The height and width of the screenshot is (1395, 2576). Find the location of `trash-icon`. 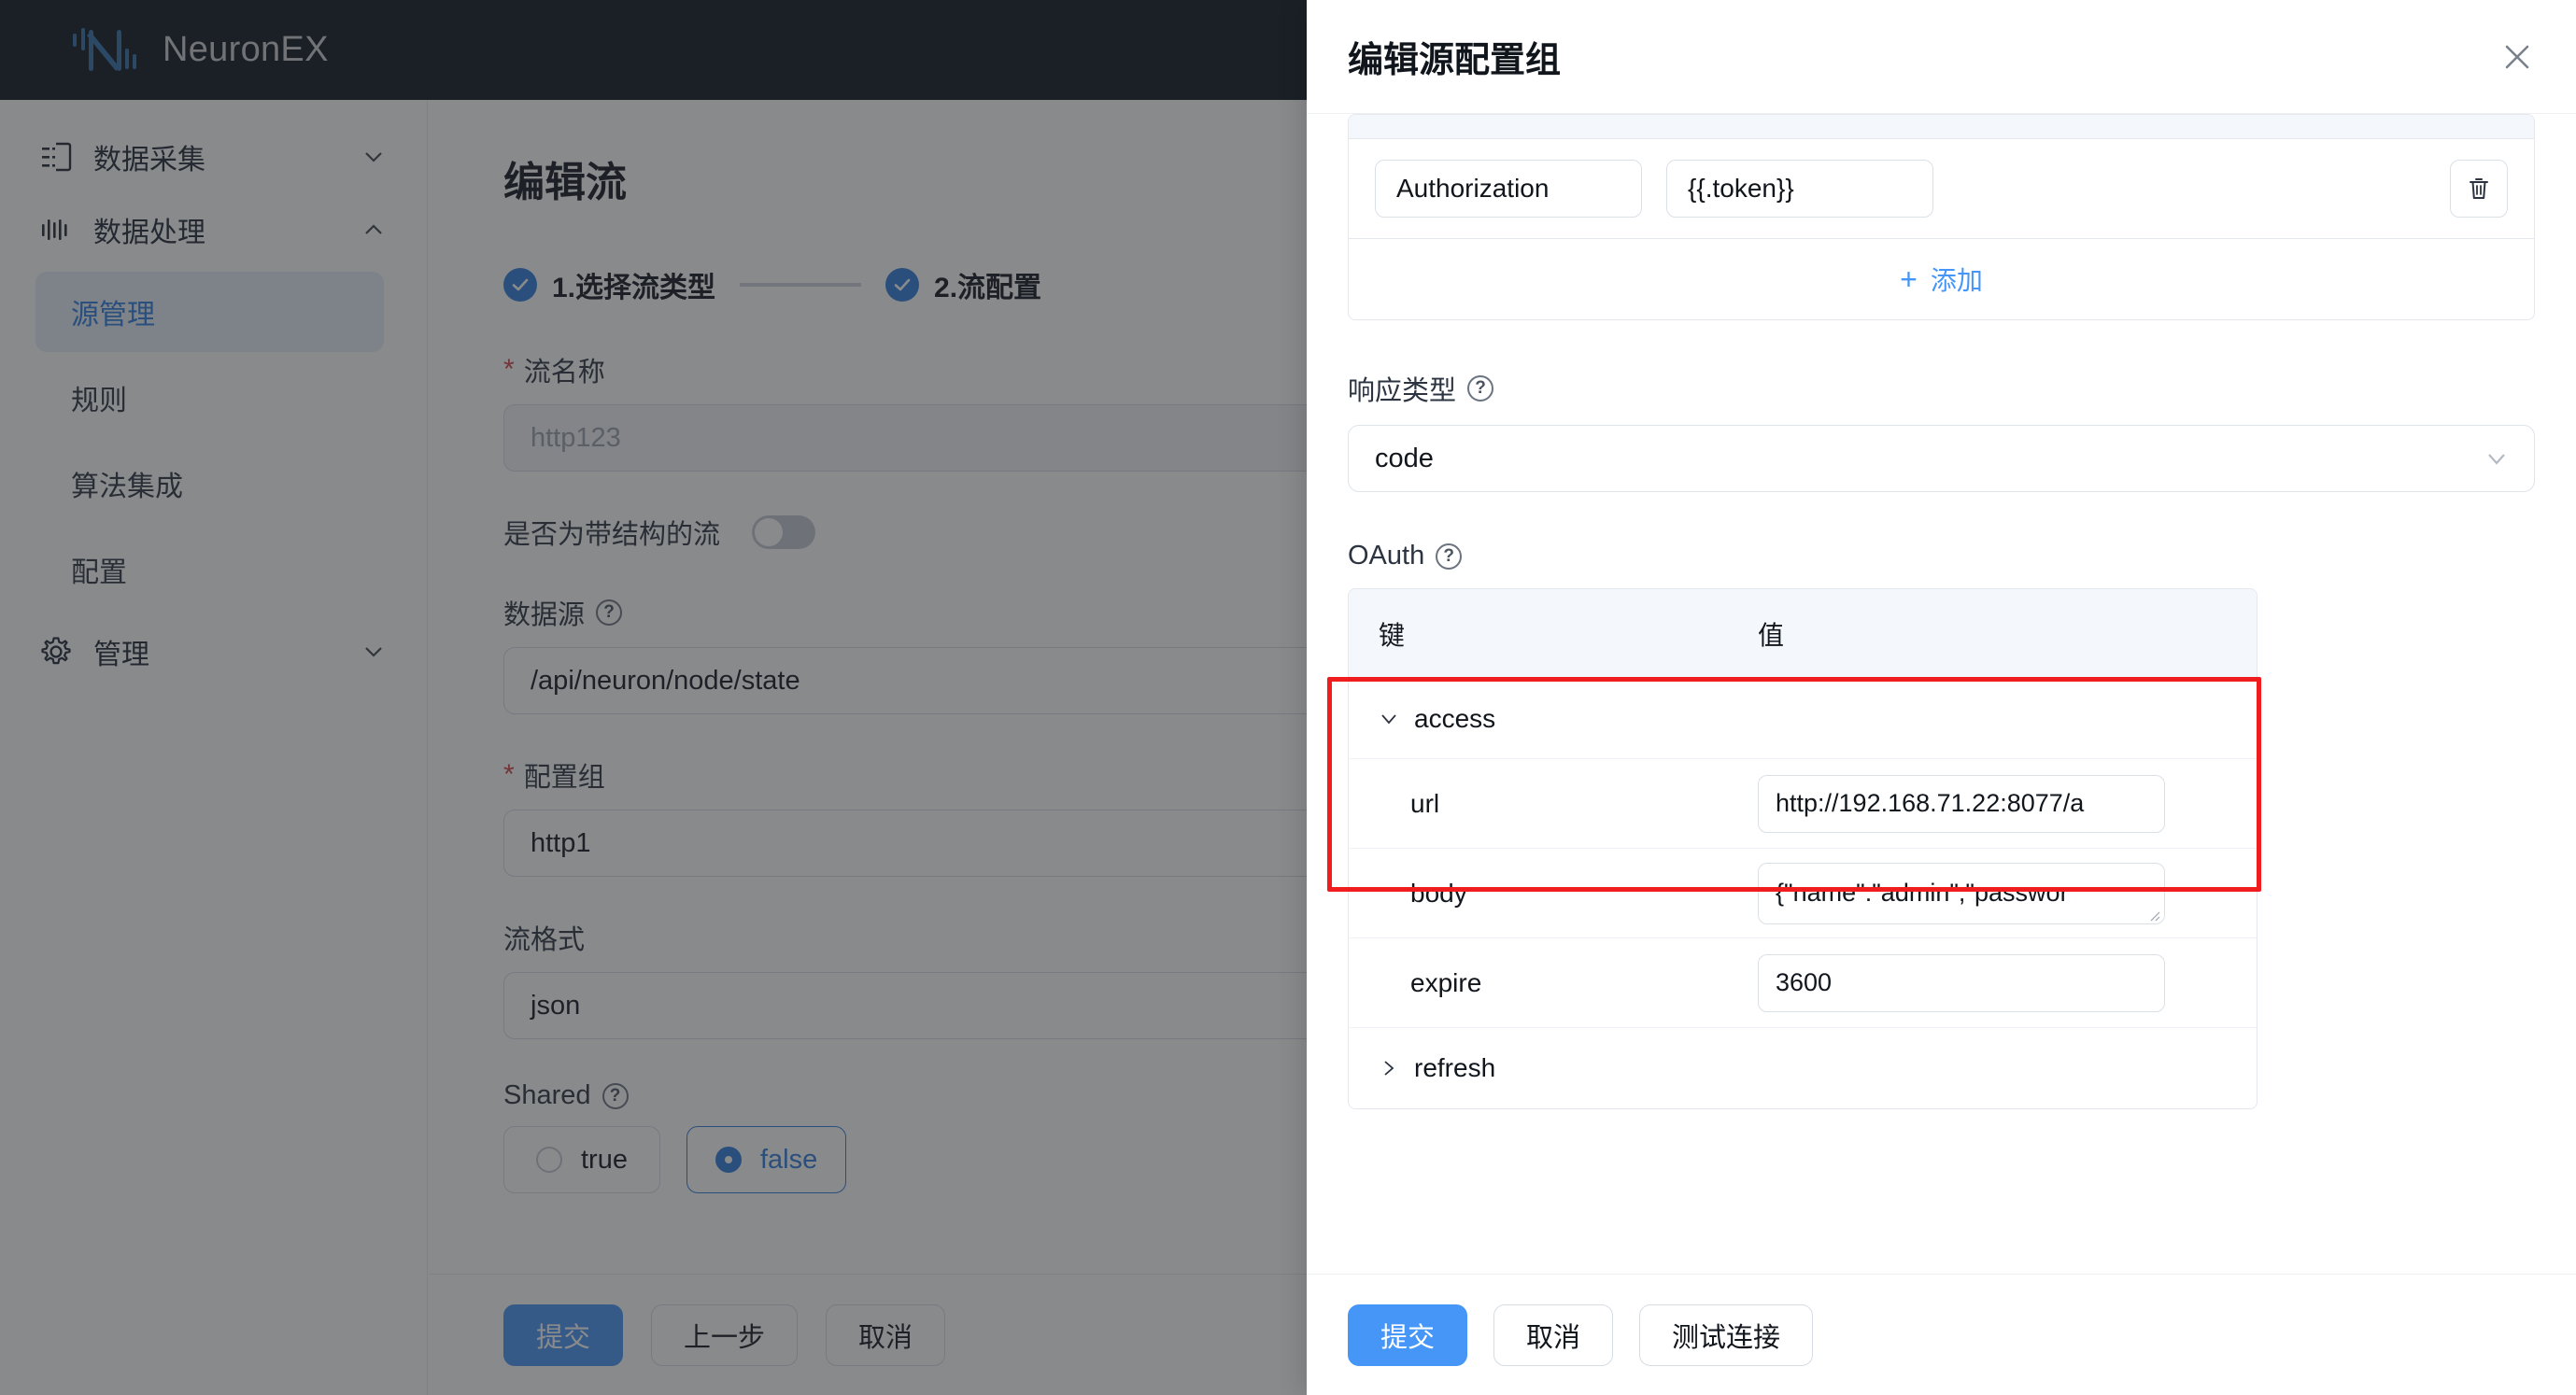

trash-icon is located at coordinates (2479, 189).